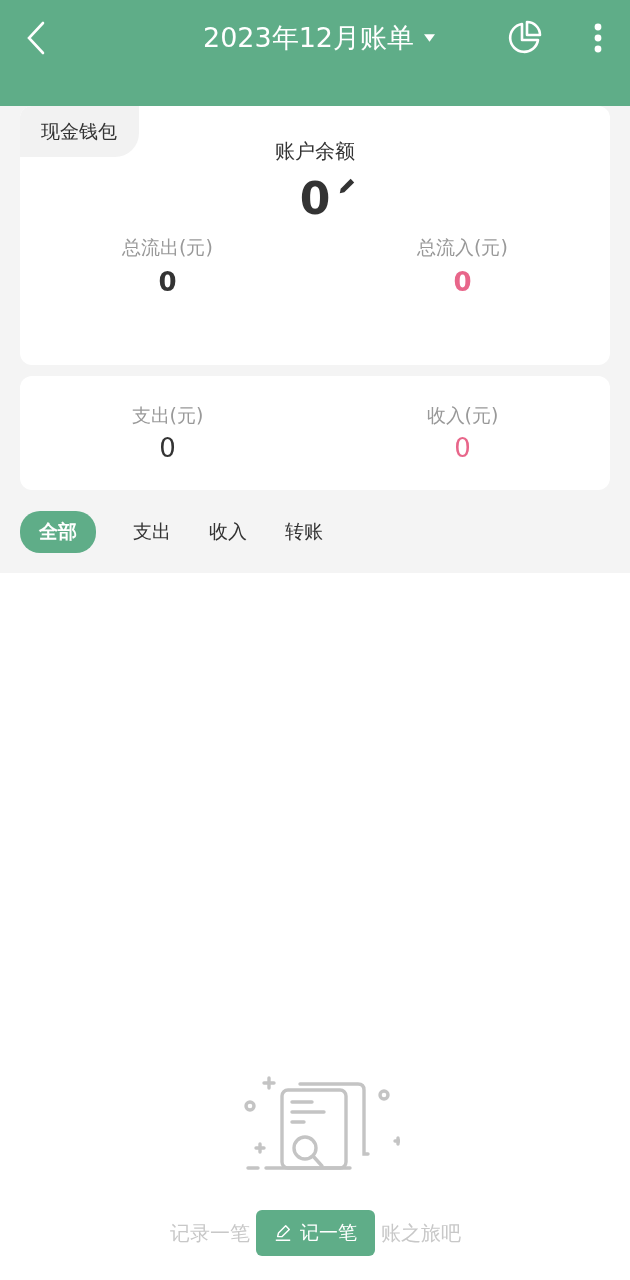 The height and width of the screenshot is (1280, 630). What do you see at coordinates (228, 532) in the screenshot?
I see `filter-tab: 收入` at bounding box center [228, 532].